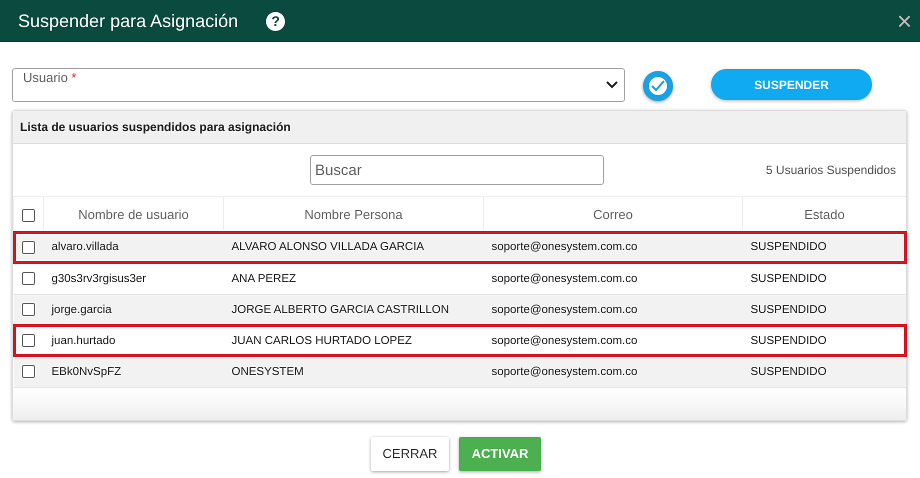 The image size is (920, 478). What do you see at coordinates (824, 214) in the screenshot?
I see `column-header: Estado` at bounding box center [824, 214].